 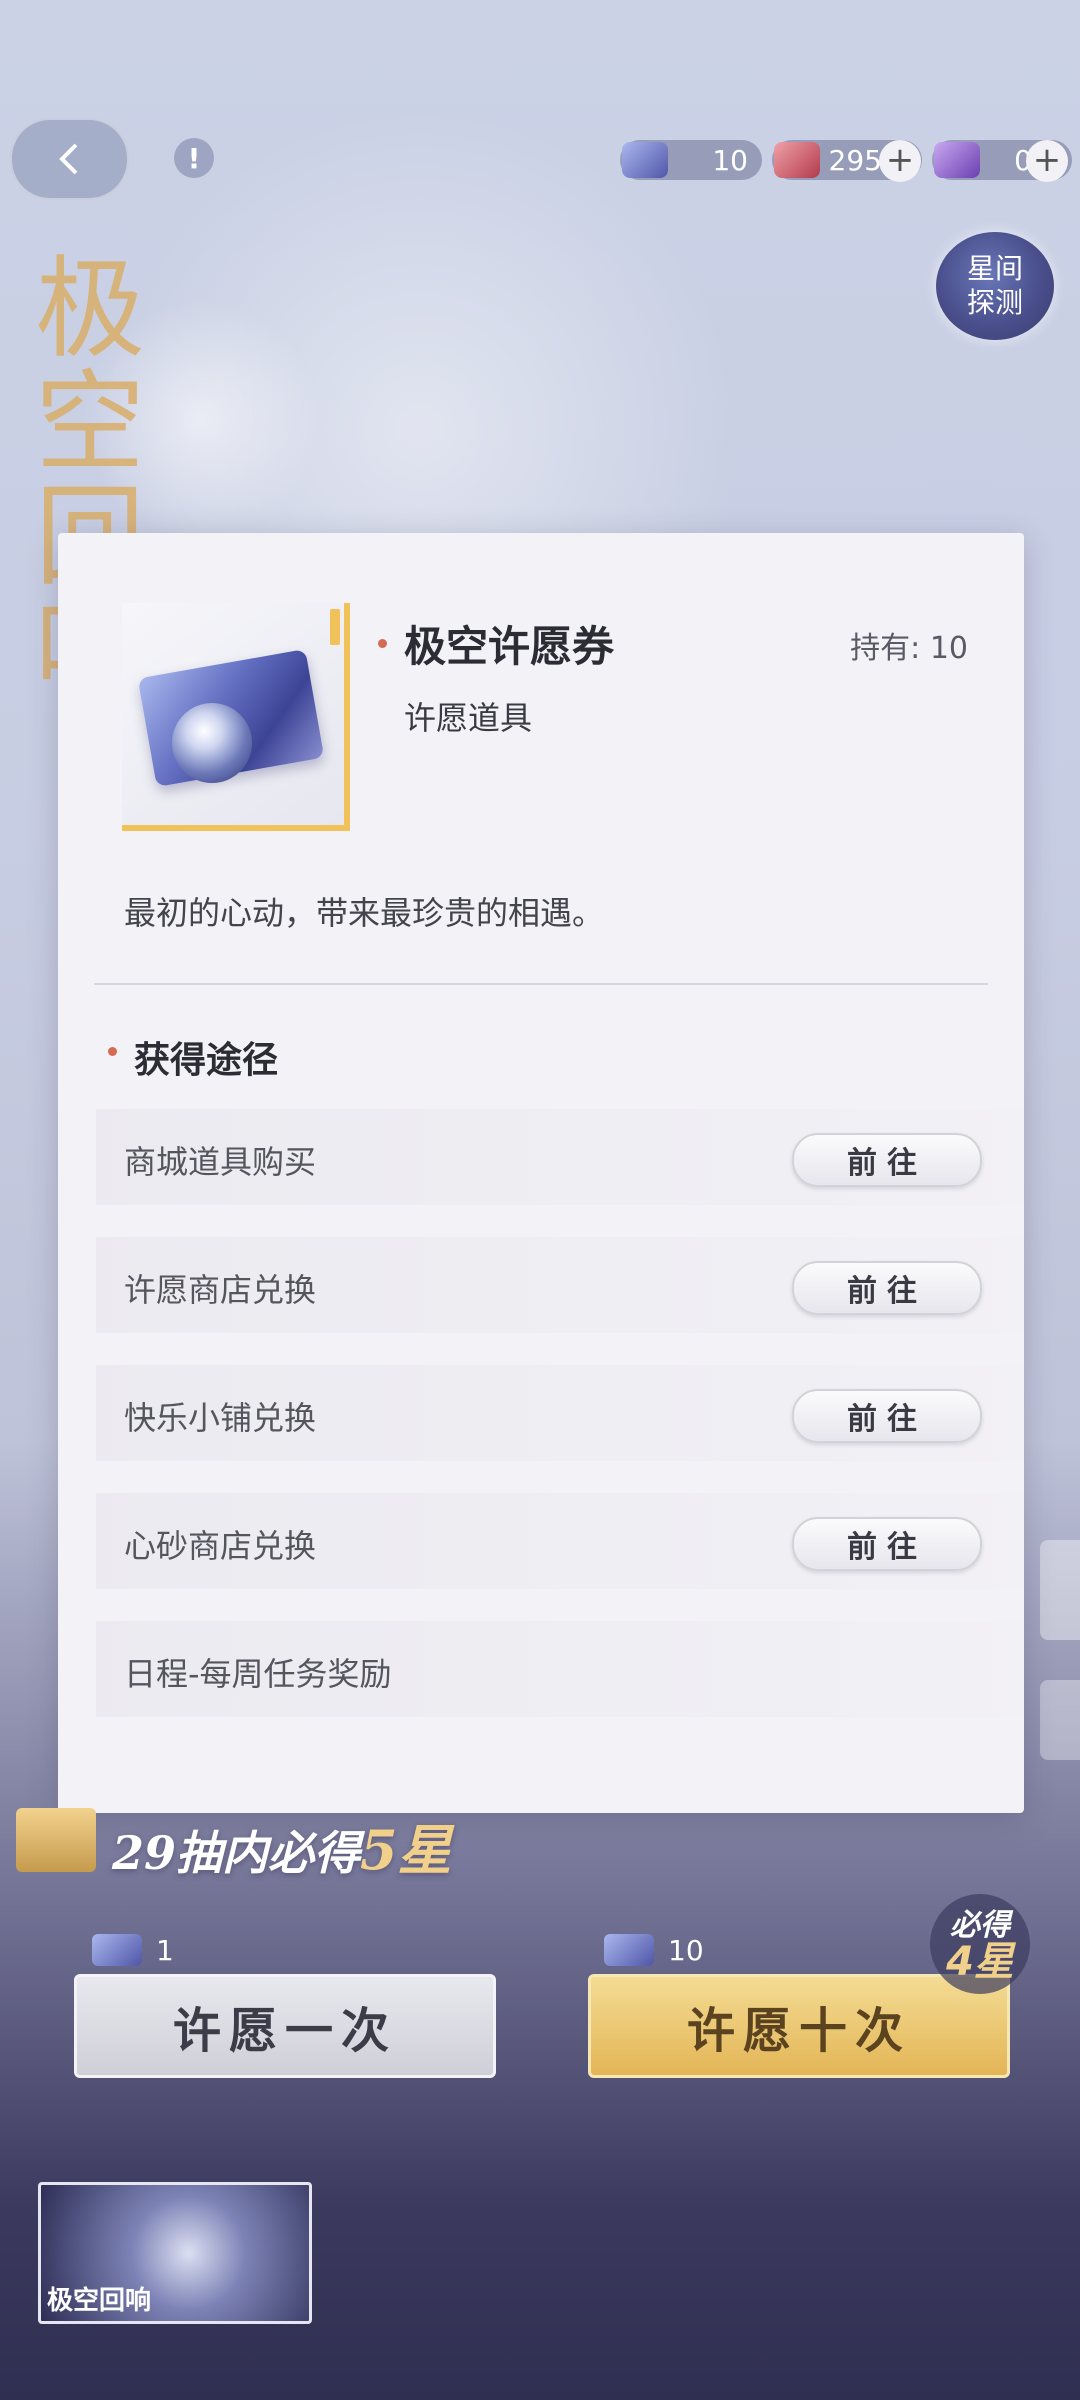 I want to click on title-dot, so click(x=382, y=643).